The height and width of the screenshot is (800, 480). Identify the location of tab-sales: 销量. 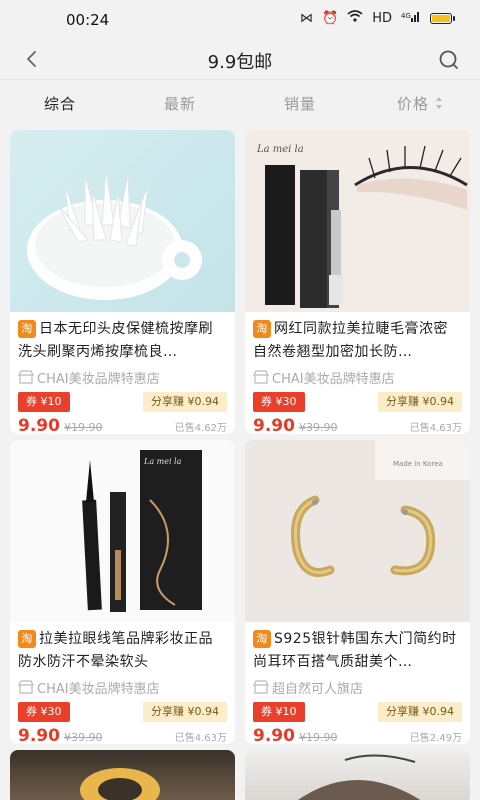
(300, 103).